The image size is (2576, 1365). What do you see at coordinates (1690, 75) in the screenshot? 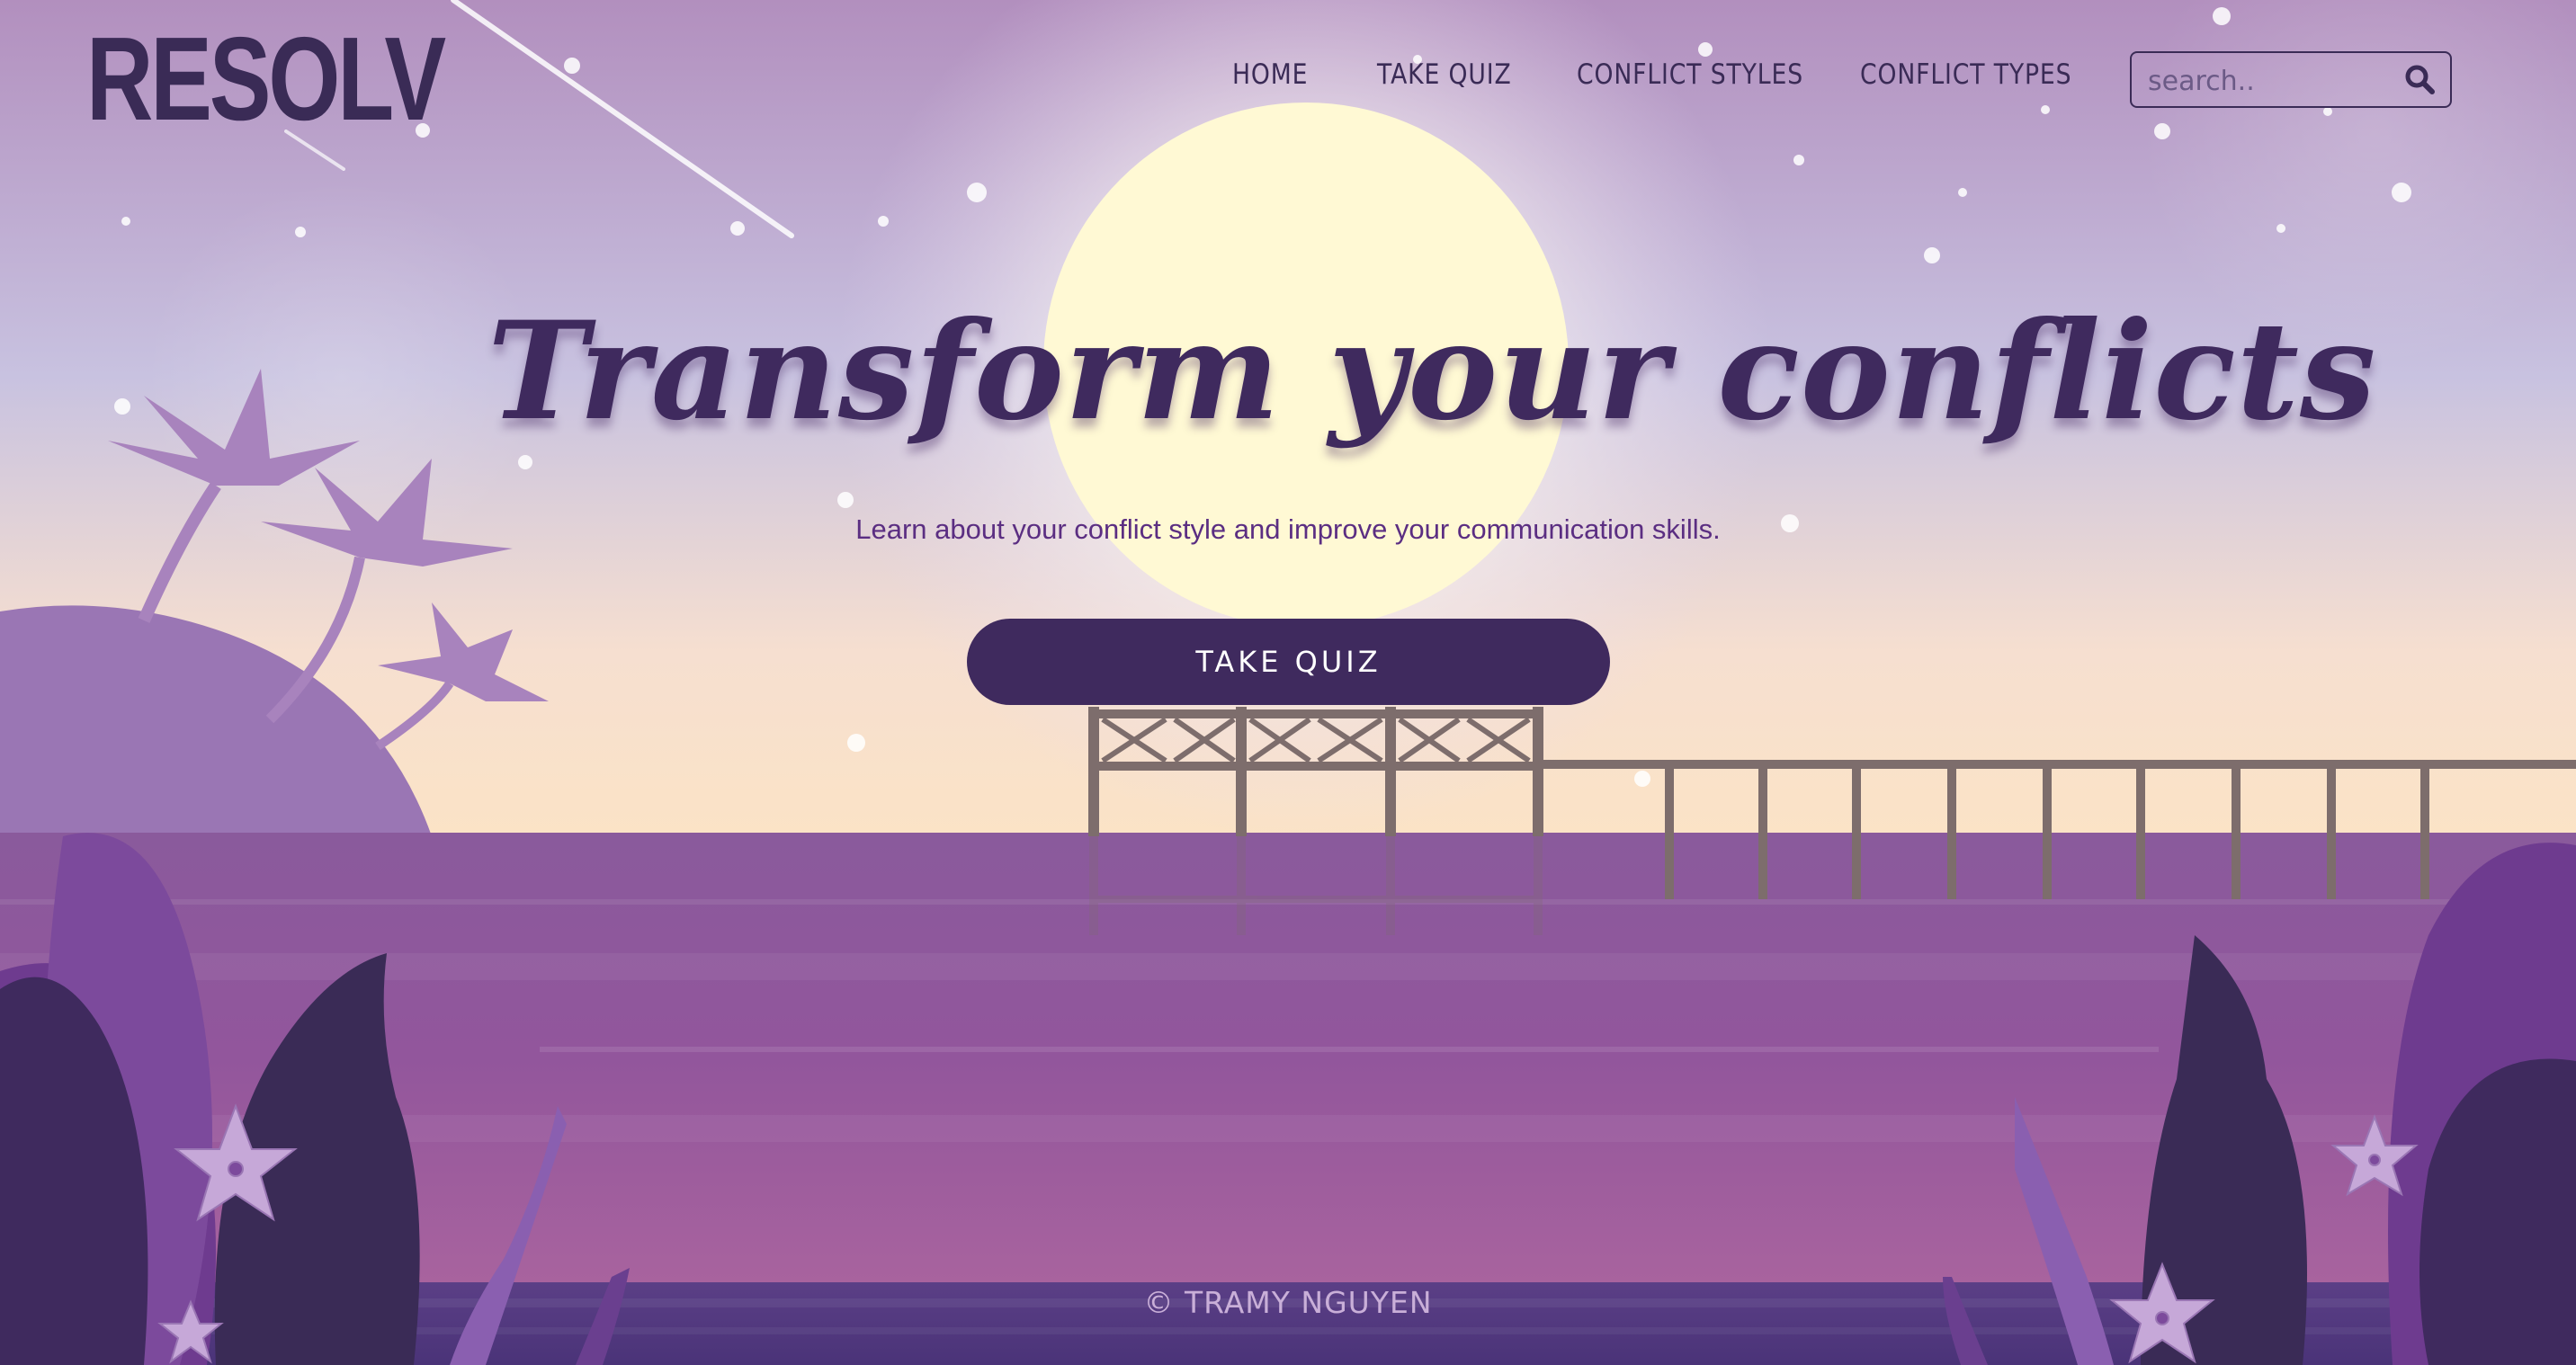
I see `nav-conflict-styles: CONFLICT STYLES` at bounding box center [1690, 75].